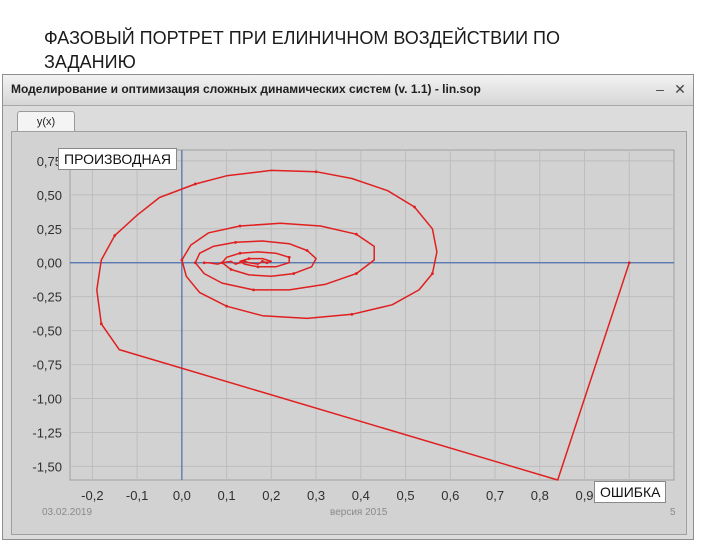 This screenshot has width=720, height=540. I want to click on x-tick-label: -0,2, so click(92, 495).